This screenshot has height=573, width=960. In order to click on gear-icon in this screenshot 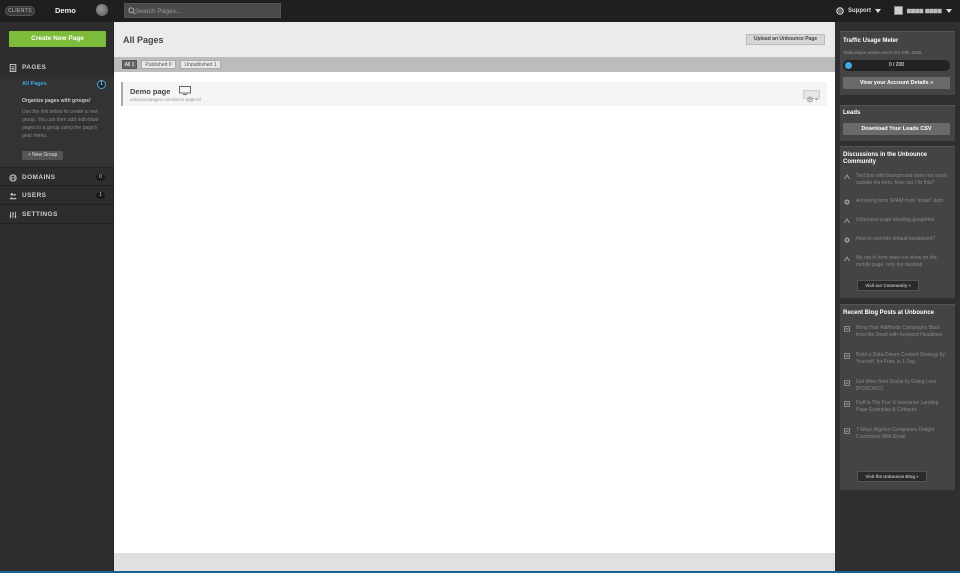, I will do `click(812, 99)`.